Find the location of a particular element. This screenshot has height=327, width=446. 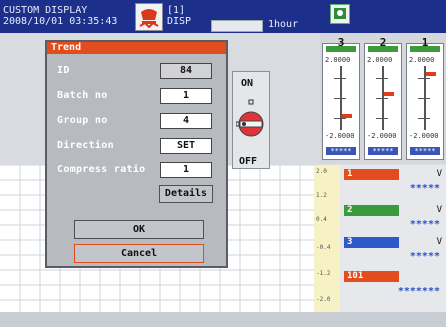

field-label-compress: Compress ratio is located at coordinates (101, 169).